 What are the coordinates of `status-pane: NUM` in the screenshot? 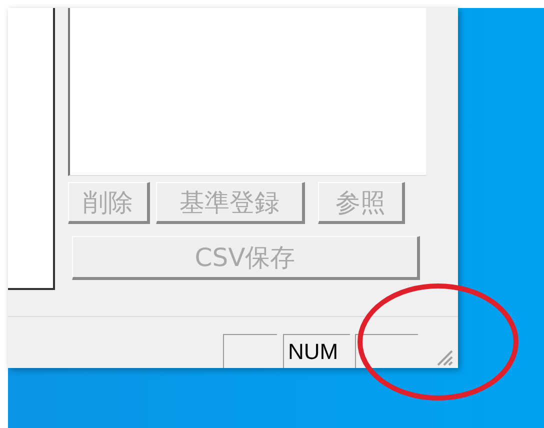 It's located at (316, 351).